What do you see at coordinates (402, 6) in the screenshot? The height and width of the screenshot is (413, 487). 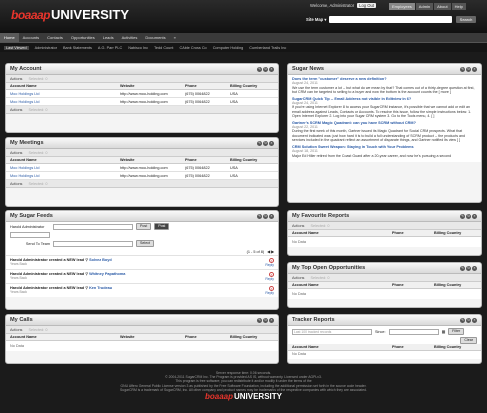 I see `top-link-employees: Employees` at bounding box center [402, 6].